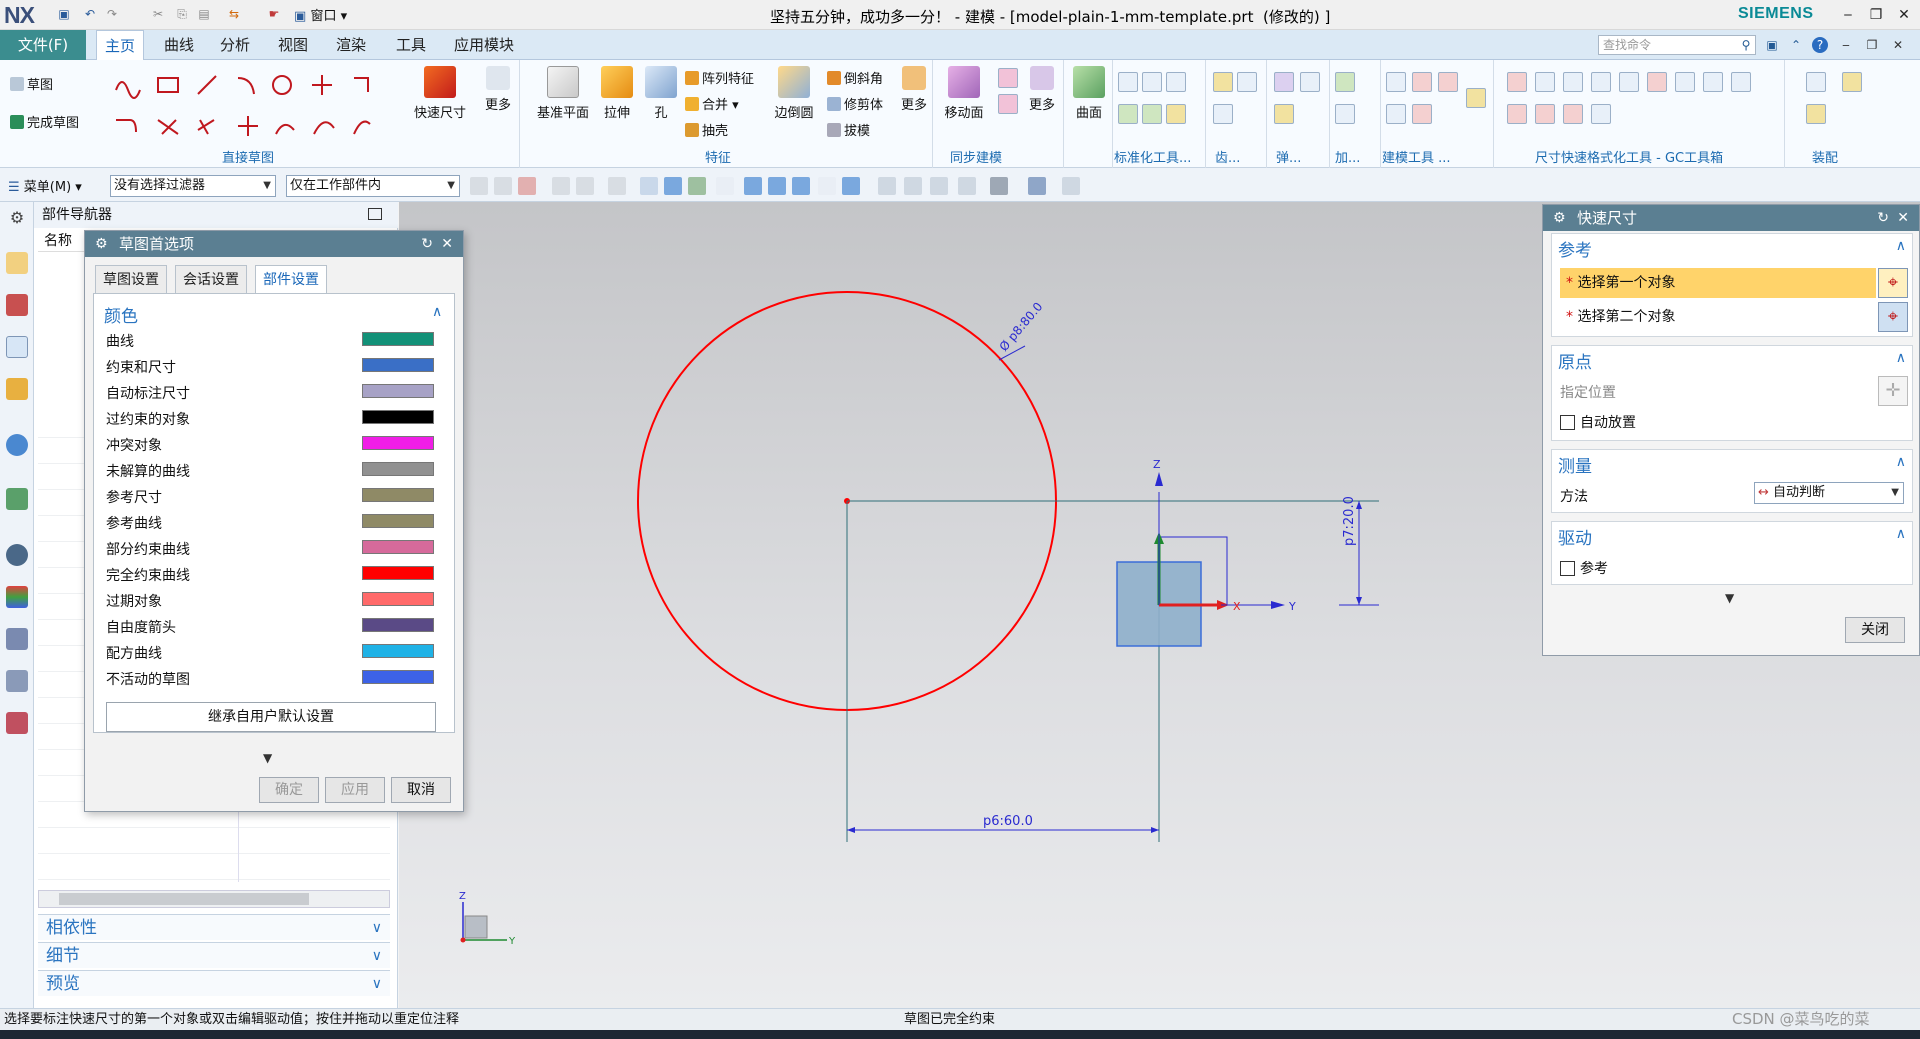 The width and height of the screenshot is (1920, 1039). Describe the element at coordinates (182, 14) in the screenshot. I see `copy-icon: ⎘` at that location.